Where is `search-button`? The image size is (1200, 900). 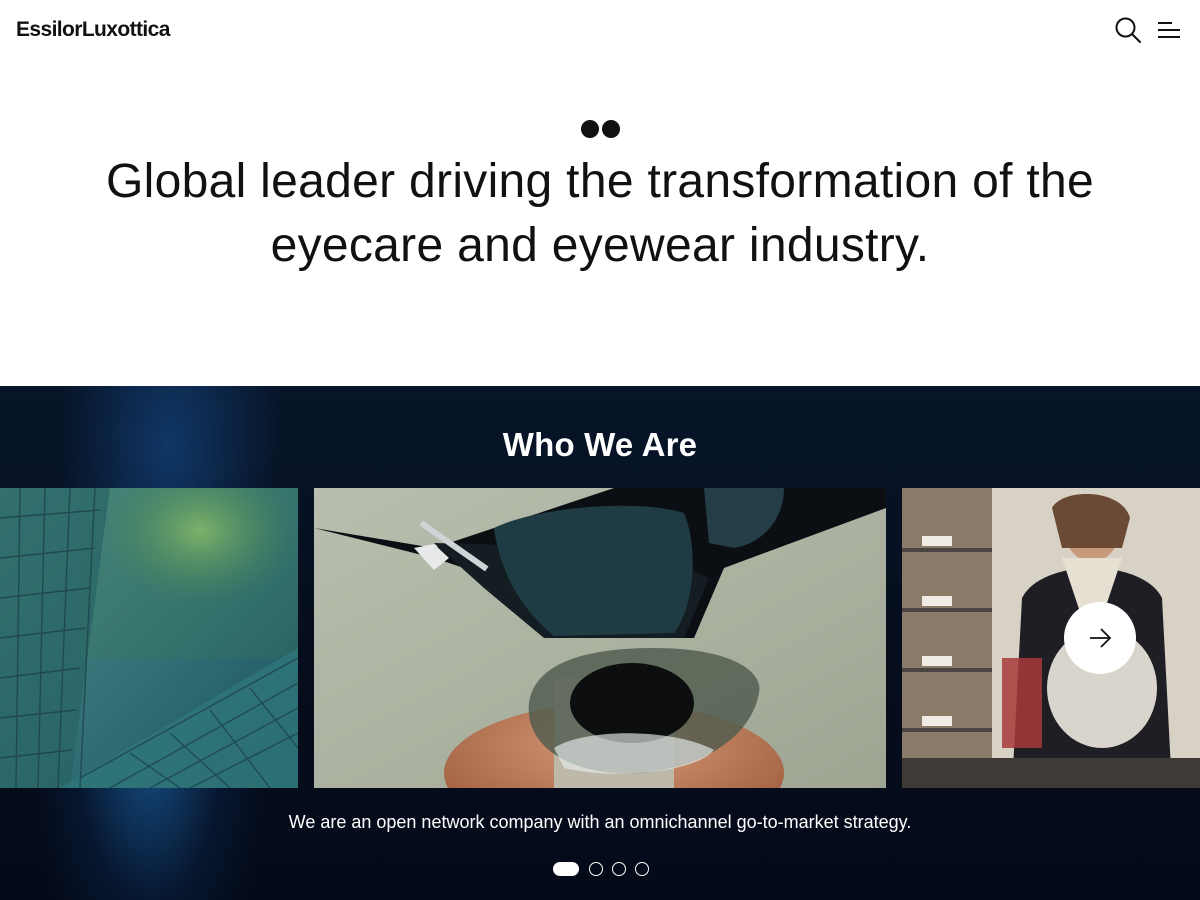 search-button is located at coordinates (1128, 30).